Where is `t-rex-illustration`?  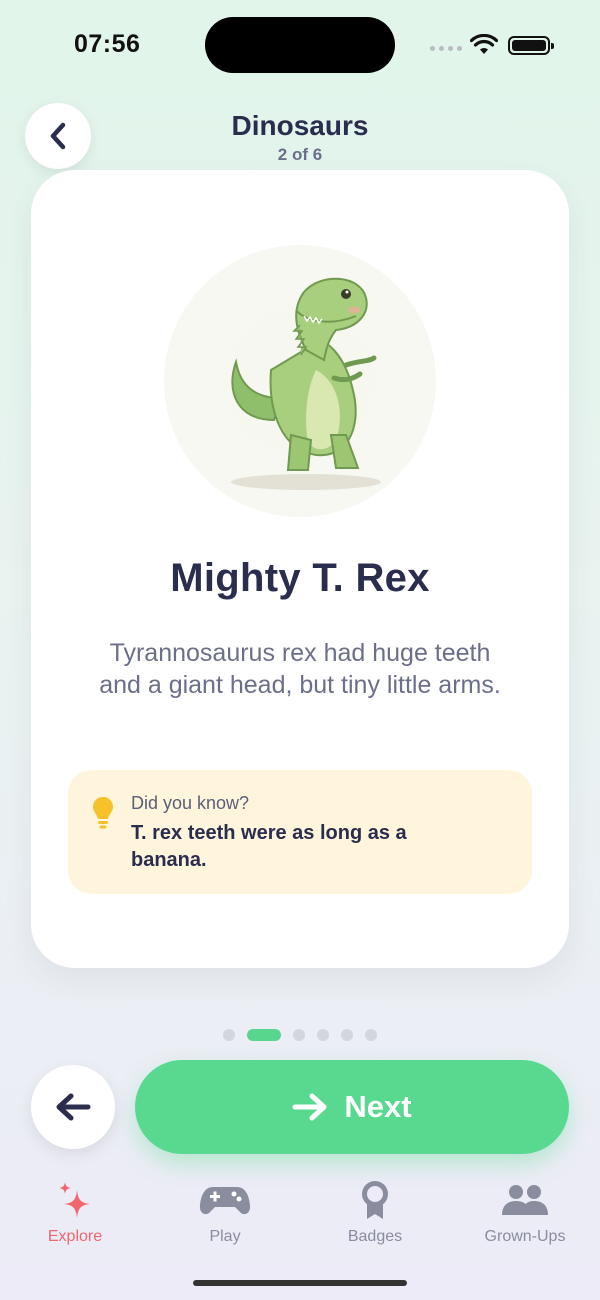
t-rex-illustration is located at coordinates (306, 383).